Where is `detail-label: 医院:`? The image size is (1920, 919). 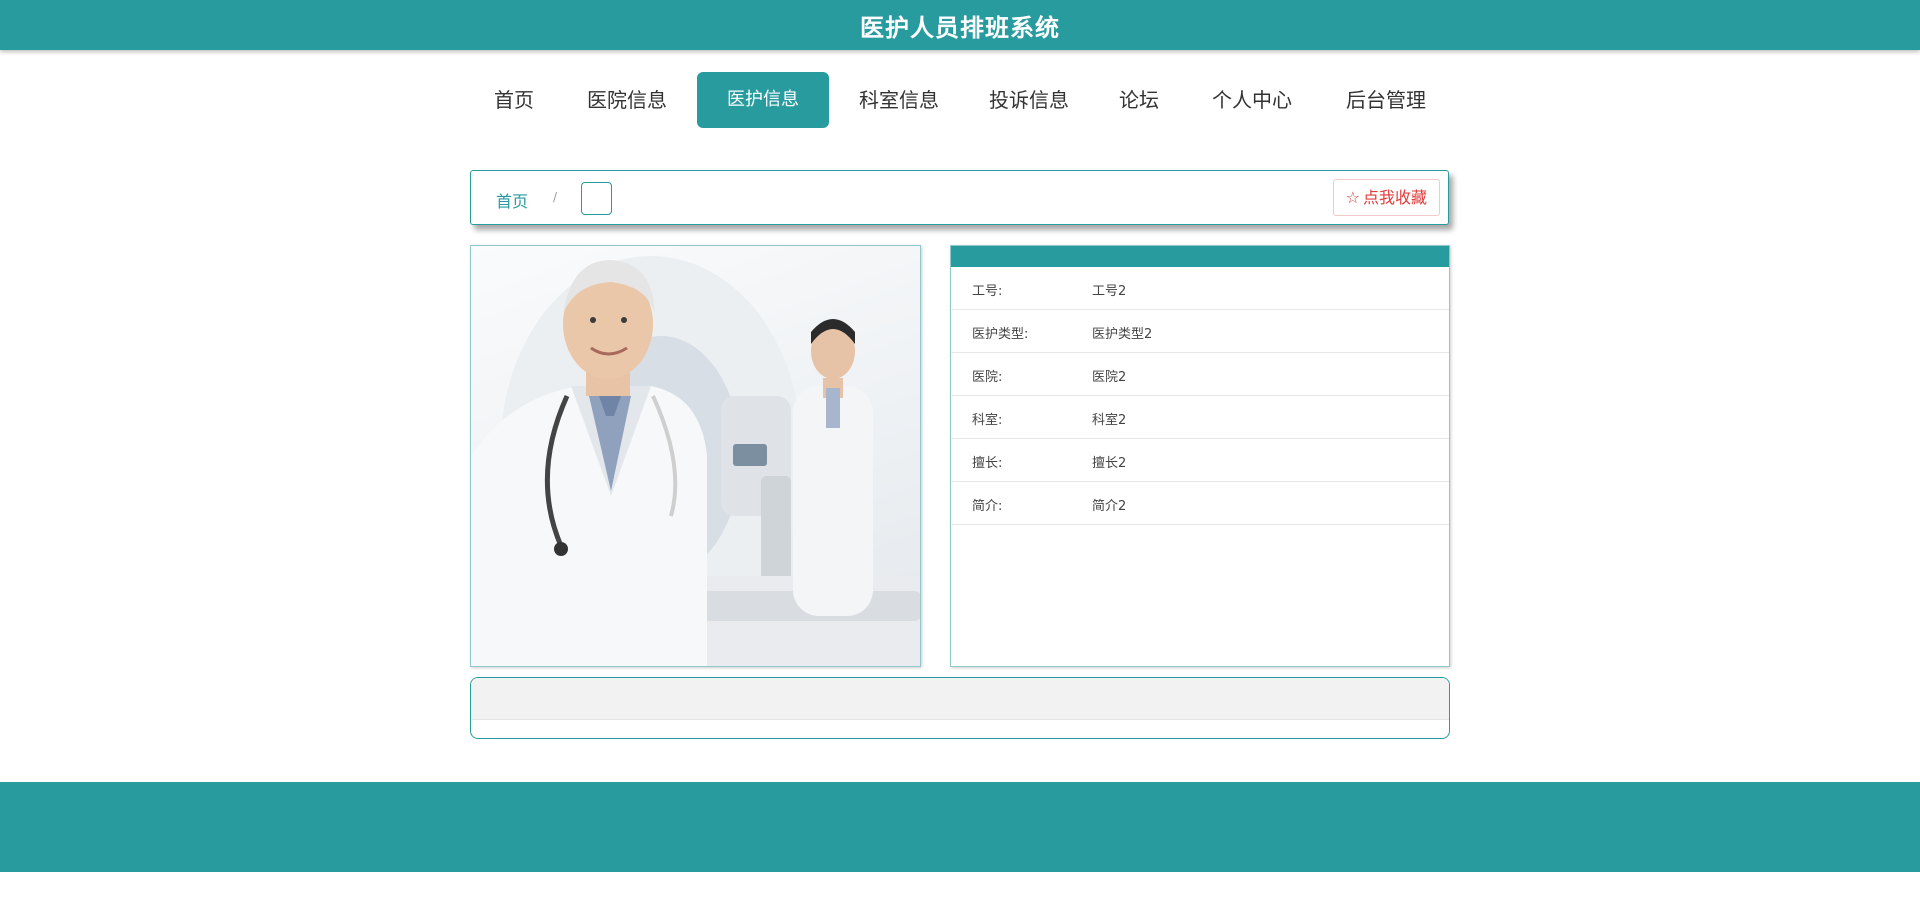 detail-label: 医院: is located at coordinates (987, 377).